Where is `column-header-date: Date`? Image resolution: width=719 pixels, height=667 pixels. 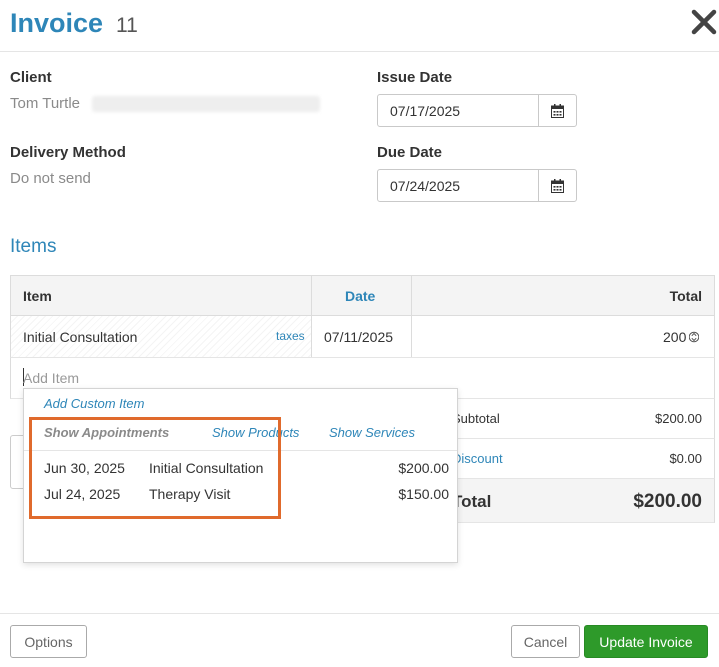
column-header-date: Date is located at coordinates (360, 296).